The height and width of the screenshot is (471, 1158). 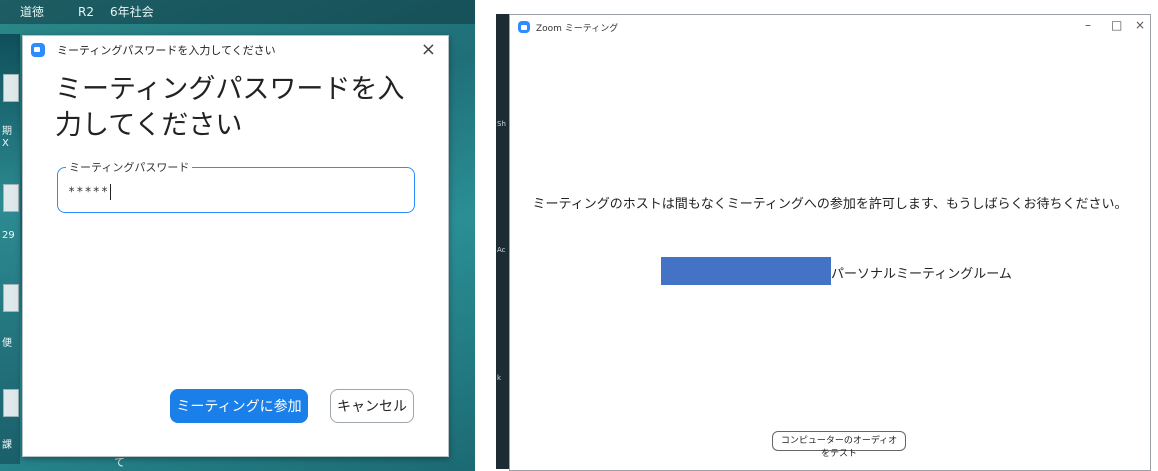 I want to click on edge-label: Ac, so click(x=501, y=250).